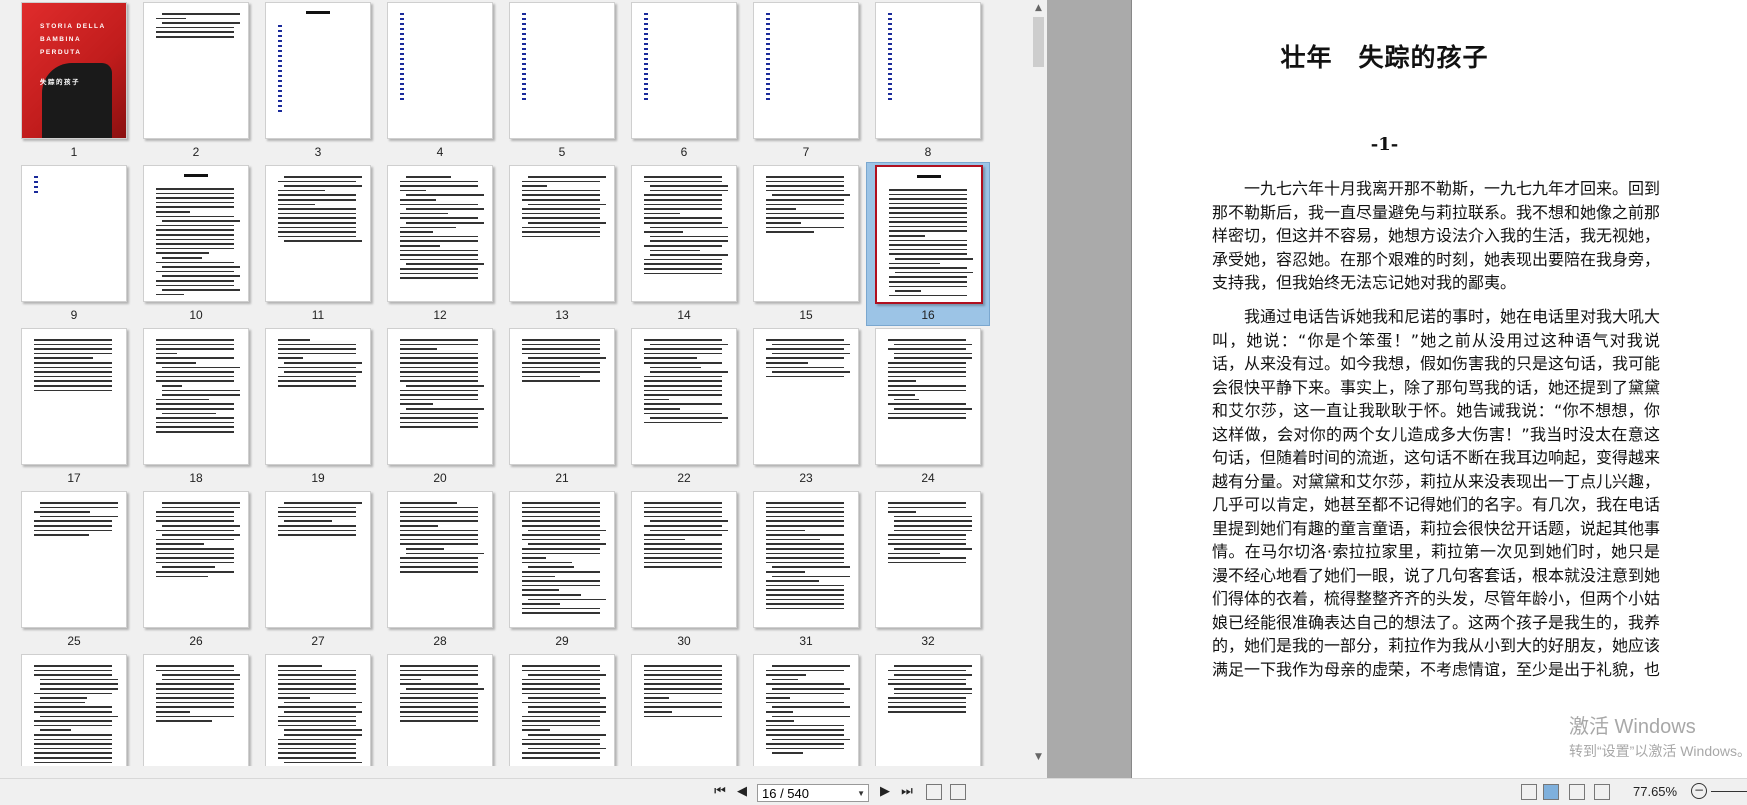 Image resolution: width=1747 pixels, height=805 pixels. What do you see at coordinates (814, 246) in the screenshot?
I see `page-thumbnail: 15` at bounding box center [814, 246].